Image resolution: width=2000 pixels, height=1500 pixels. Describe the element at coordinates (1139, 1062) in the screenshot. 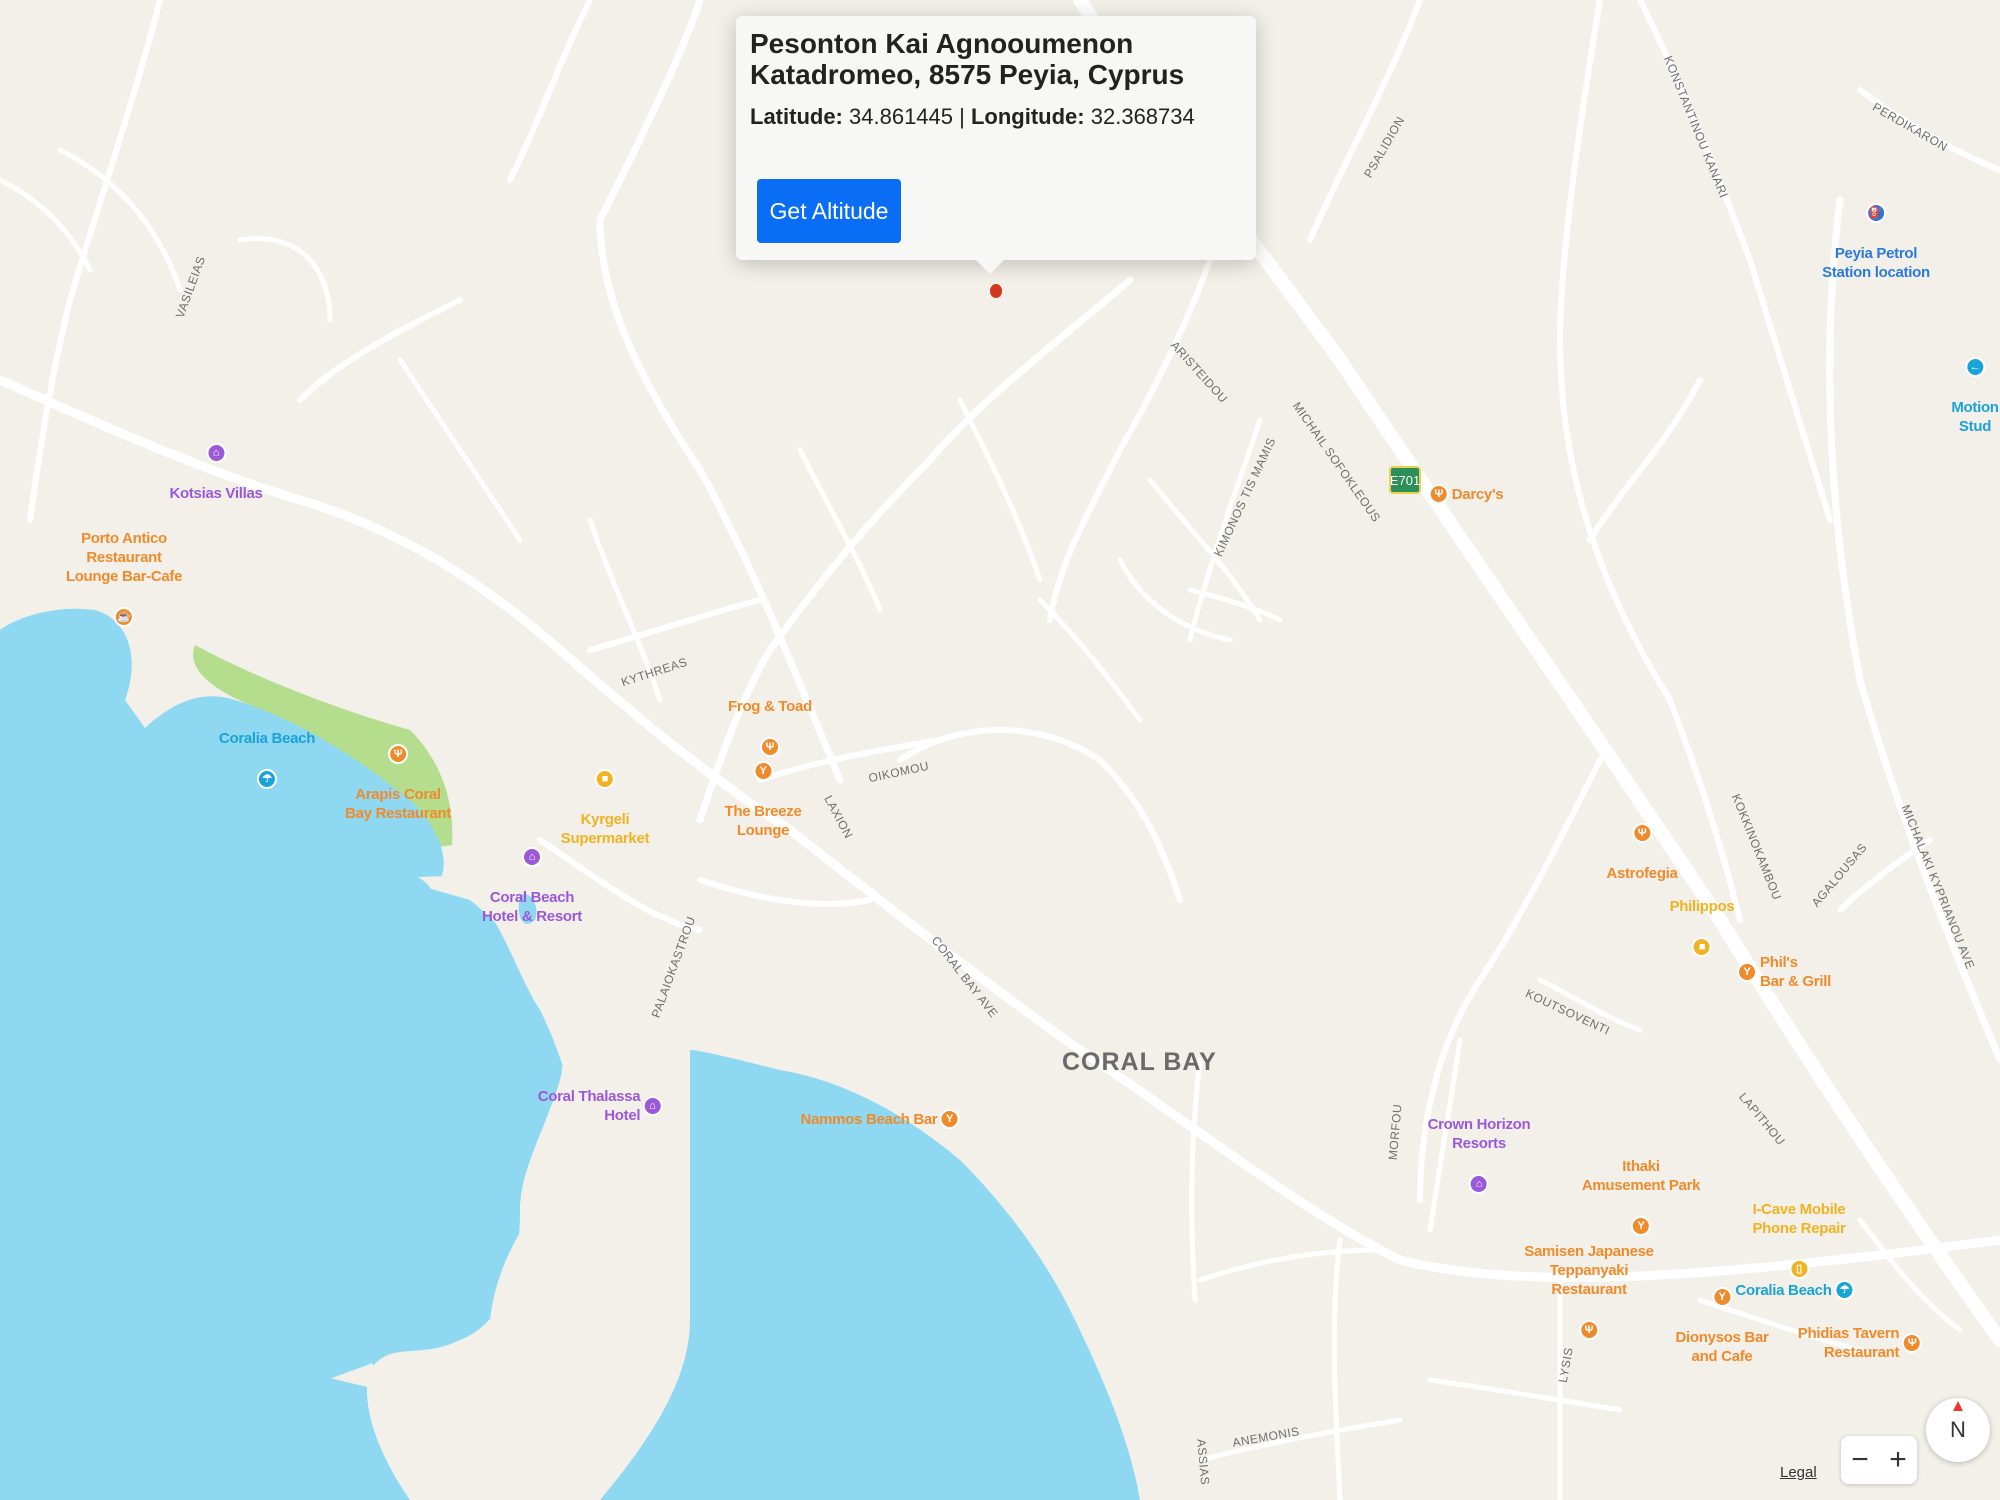

I see `area-label-coral-bay: CORAL BAY` at that location.